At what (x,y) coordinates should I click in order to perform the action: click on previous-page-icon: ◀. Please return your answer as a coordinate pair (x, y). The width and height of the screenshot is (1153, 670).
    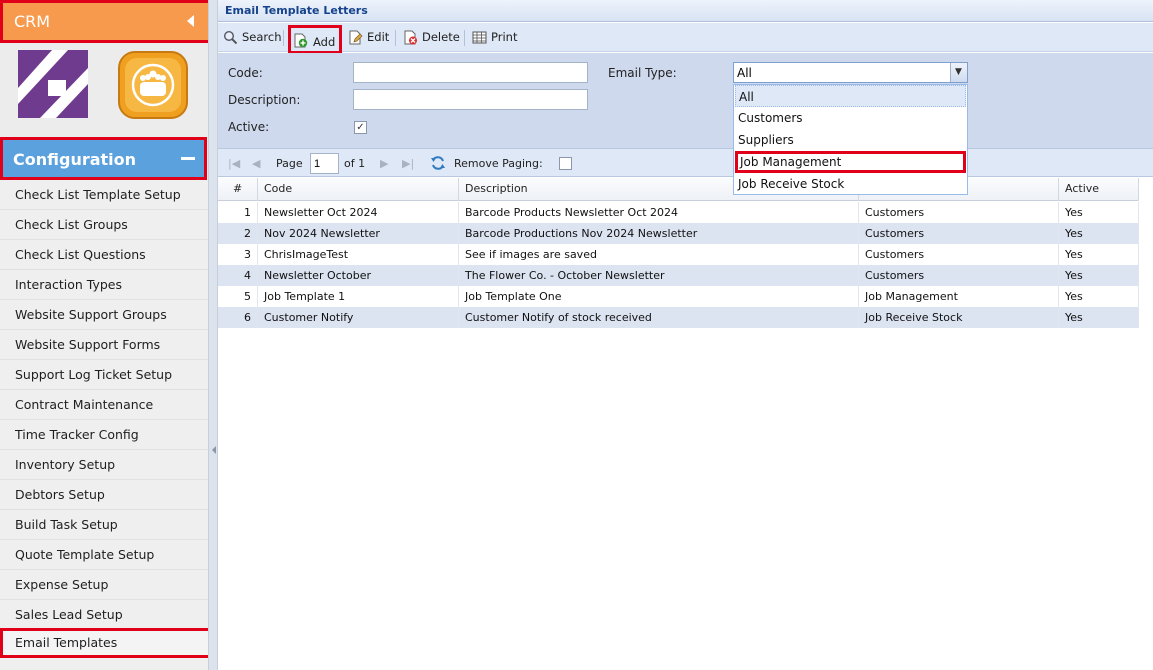
    Looking at the image, I should click on (256, 163).